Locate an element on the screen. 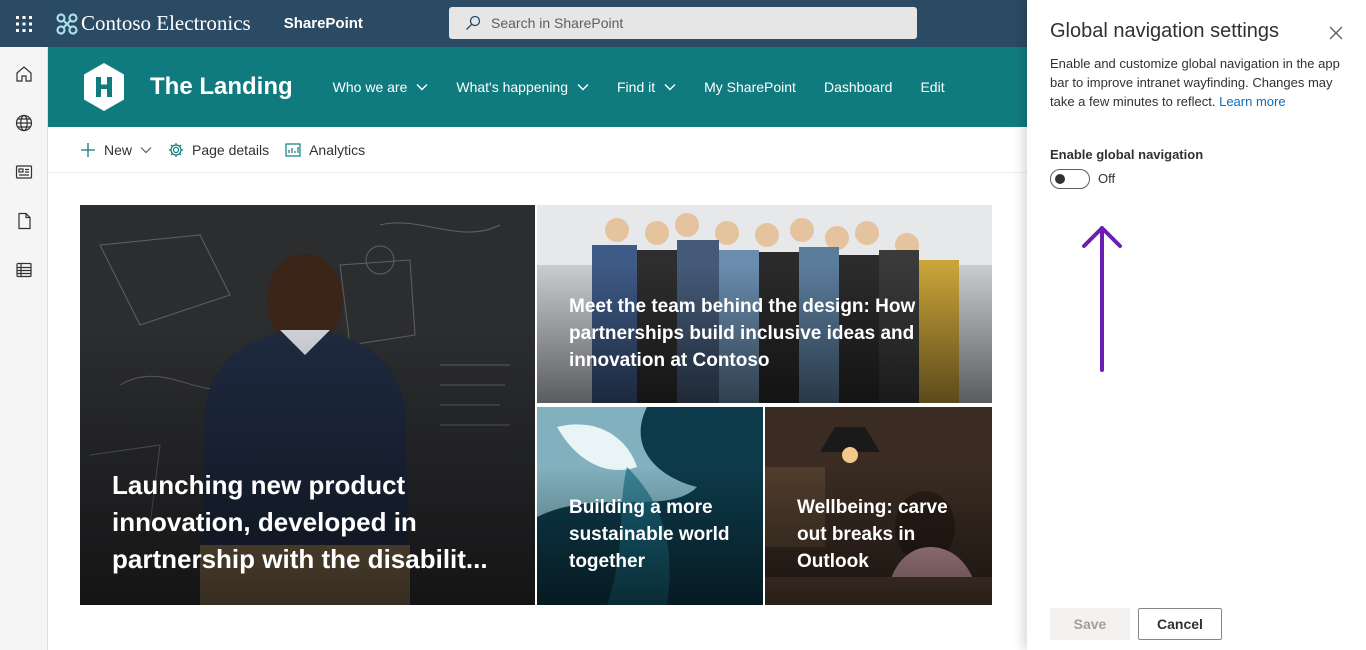 The width and height of the screenshot is (1366, 650). document-icon is located at coordinates (24, 220).